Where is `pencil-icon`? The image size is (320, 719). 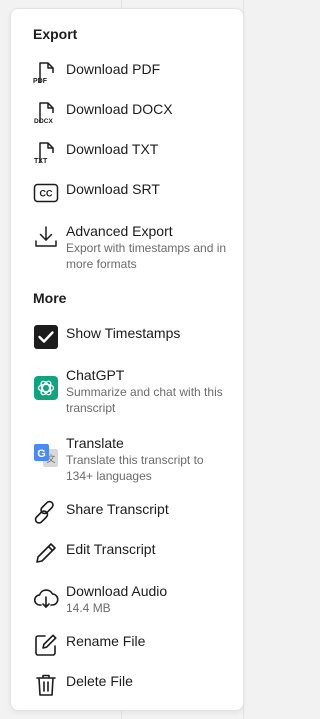 pencil-icon is located at coordinates (46, 553).